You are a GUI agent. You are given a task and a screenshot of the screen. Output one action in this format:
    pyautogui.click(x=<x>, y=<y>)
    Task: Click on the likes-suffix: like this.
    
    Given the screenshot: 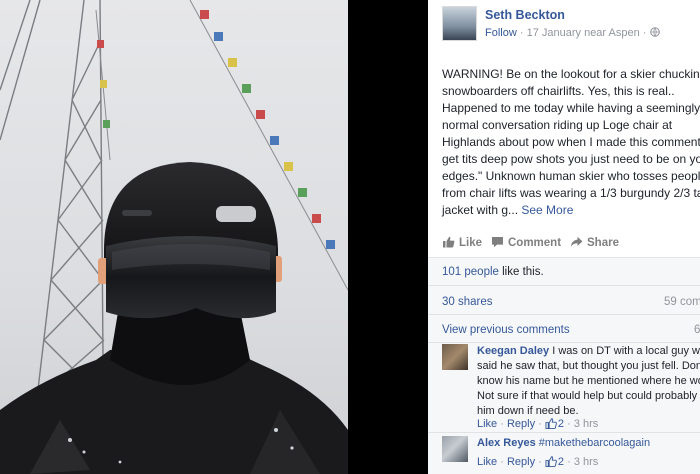 What is the action you would take?
    pyautogui.click(x=521, y=272)
    